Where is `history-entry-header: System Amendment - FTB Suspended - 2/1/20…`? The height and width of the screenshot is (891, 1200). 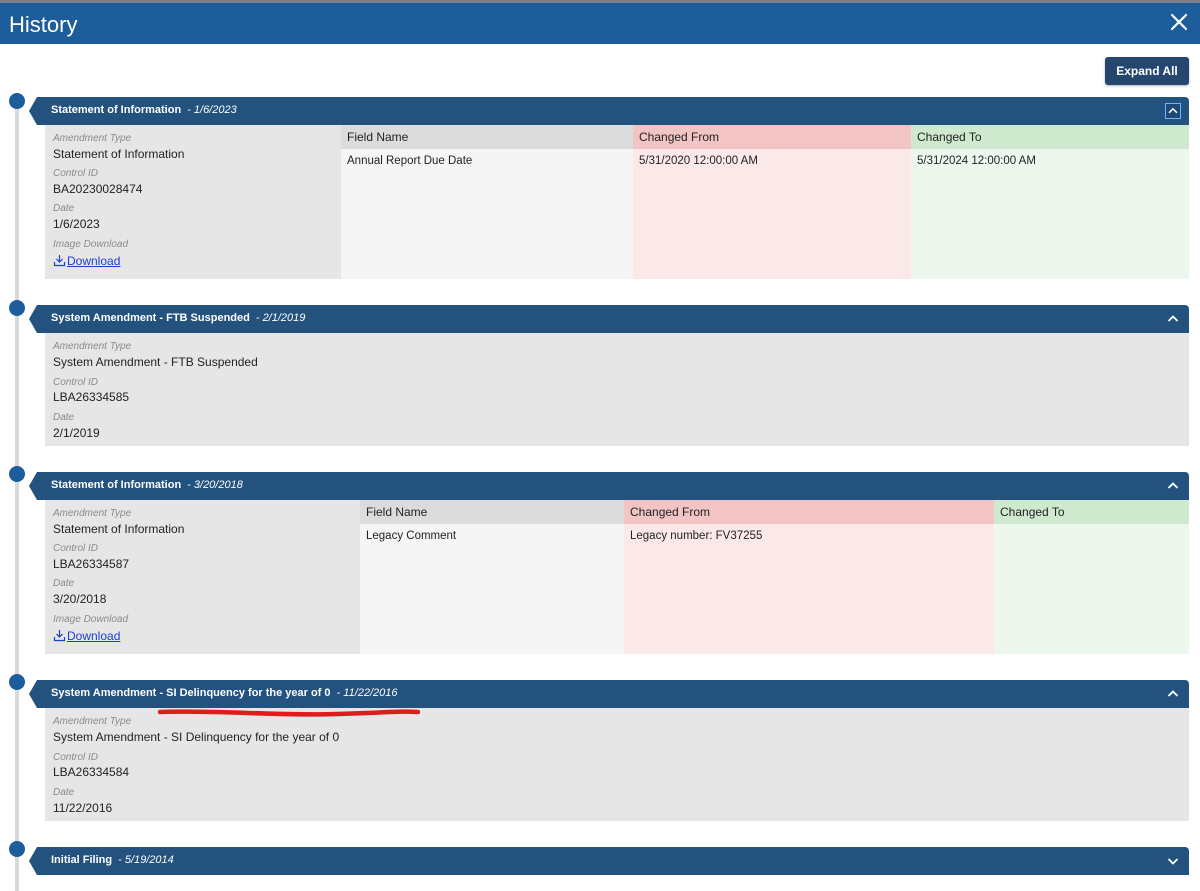
history-entry-header: System Amendment - FTB Suspended - 2/1/20… is located at coordinates (609, 319).